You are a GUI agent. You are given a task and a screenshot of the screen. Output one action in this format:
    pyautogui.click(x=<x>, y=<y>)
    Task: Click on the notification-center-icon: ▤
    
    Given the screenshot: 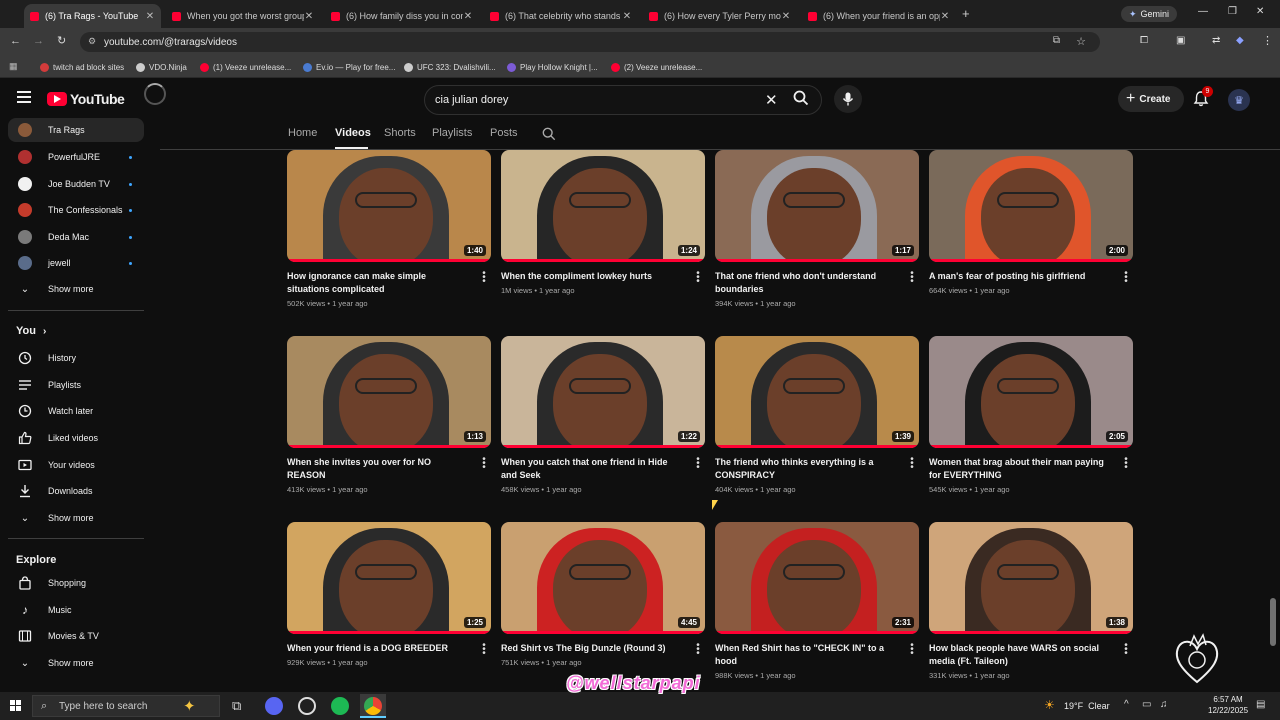 What is the action you would take?
    pyautogui.click(x=1260, y=704)
    